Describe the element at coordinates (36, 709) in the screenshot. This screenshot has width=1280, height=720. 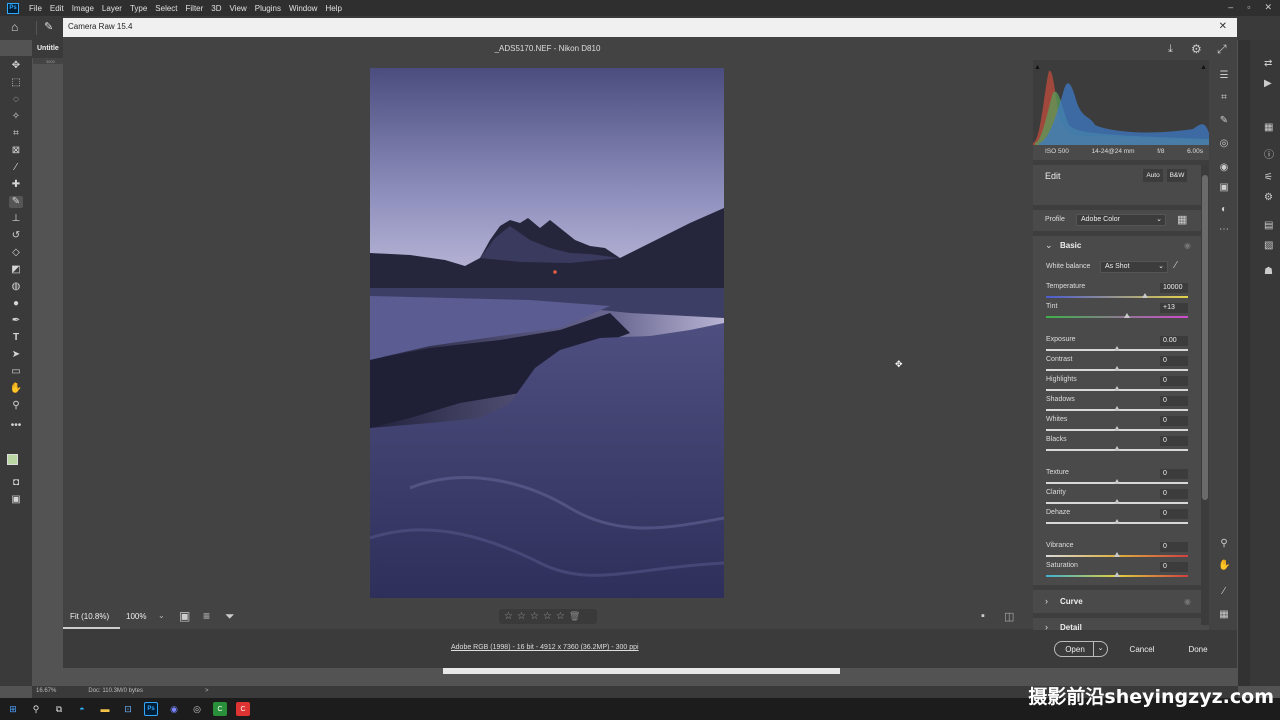
I see `search-icon: ⚲` at that location.